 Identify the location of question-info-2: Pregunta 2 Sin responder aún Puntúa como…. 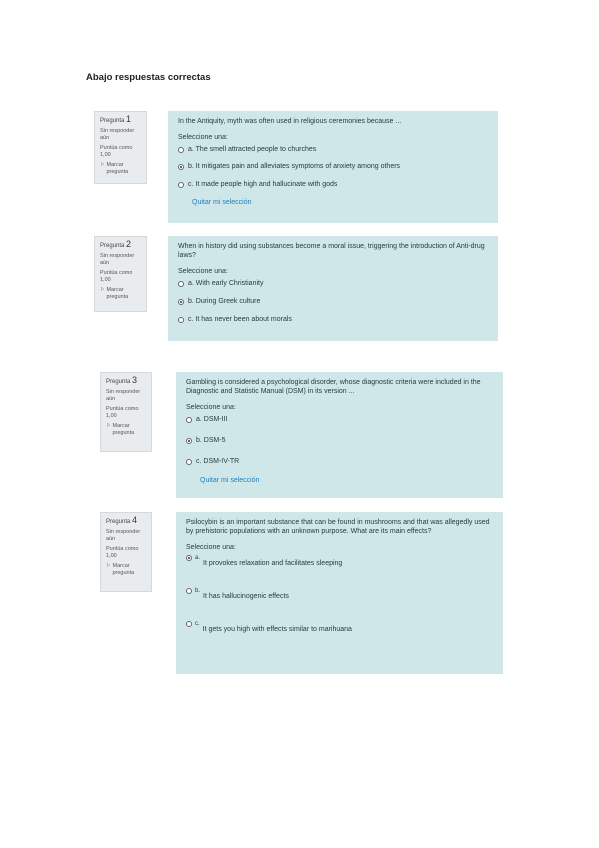
(120, 274).